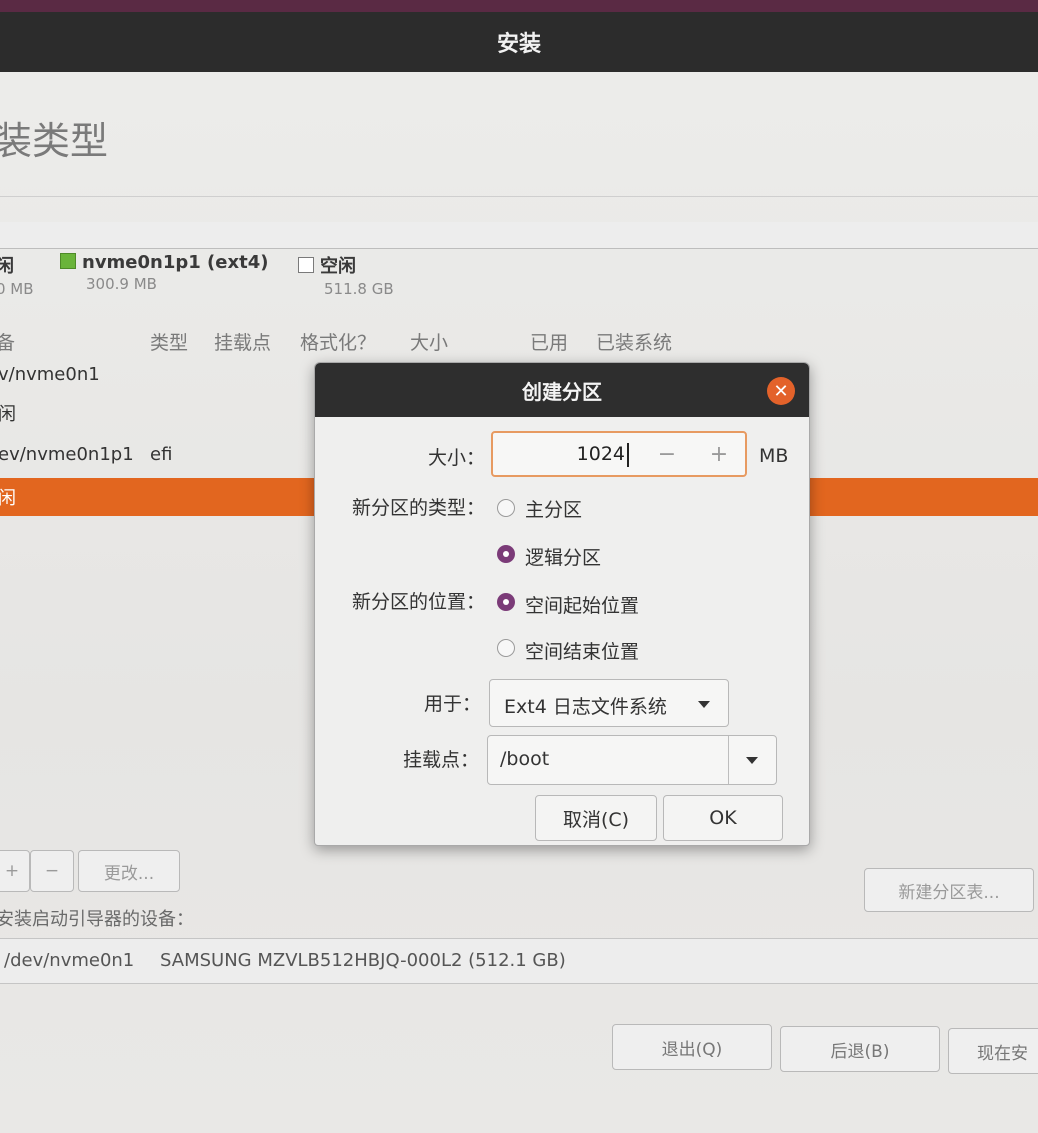 This screenshot has width=1038, height=1133. What do you see at coordinates (67, 454) in the screenshot?
I see `row-device: ev/nvme0n1p1` at bounding box center [67, 454].